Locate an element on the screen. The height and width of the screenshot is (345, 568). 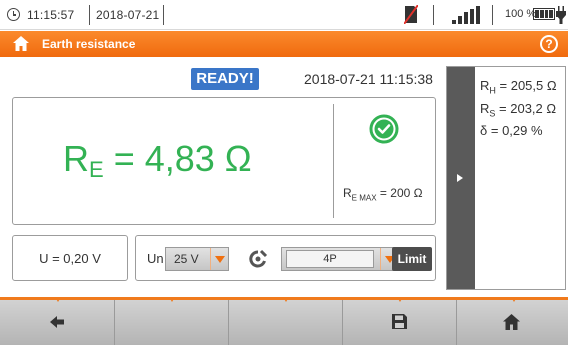
save-icon is located at coordinates (399, 321).